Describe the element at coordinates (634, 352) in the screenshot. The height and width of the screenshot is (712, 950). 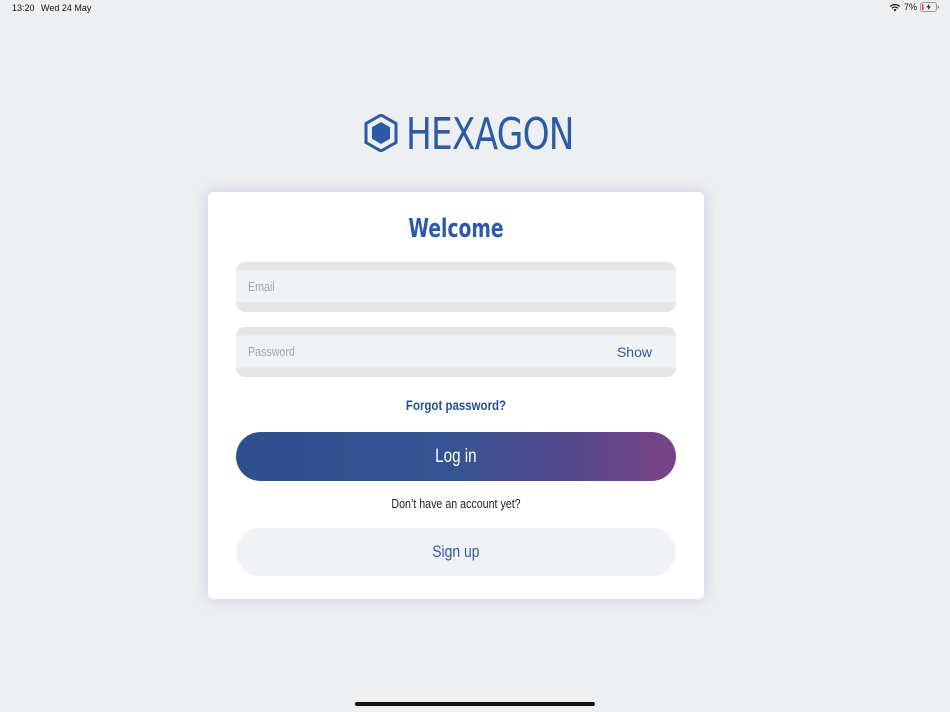
I see `show-password-toggle: Show` at that location.